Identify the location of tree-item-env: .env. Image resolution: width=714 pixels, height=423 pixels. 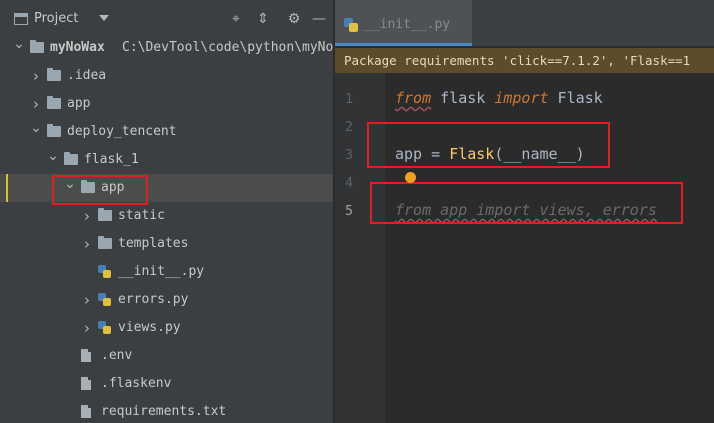
(166, 356).